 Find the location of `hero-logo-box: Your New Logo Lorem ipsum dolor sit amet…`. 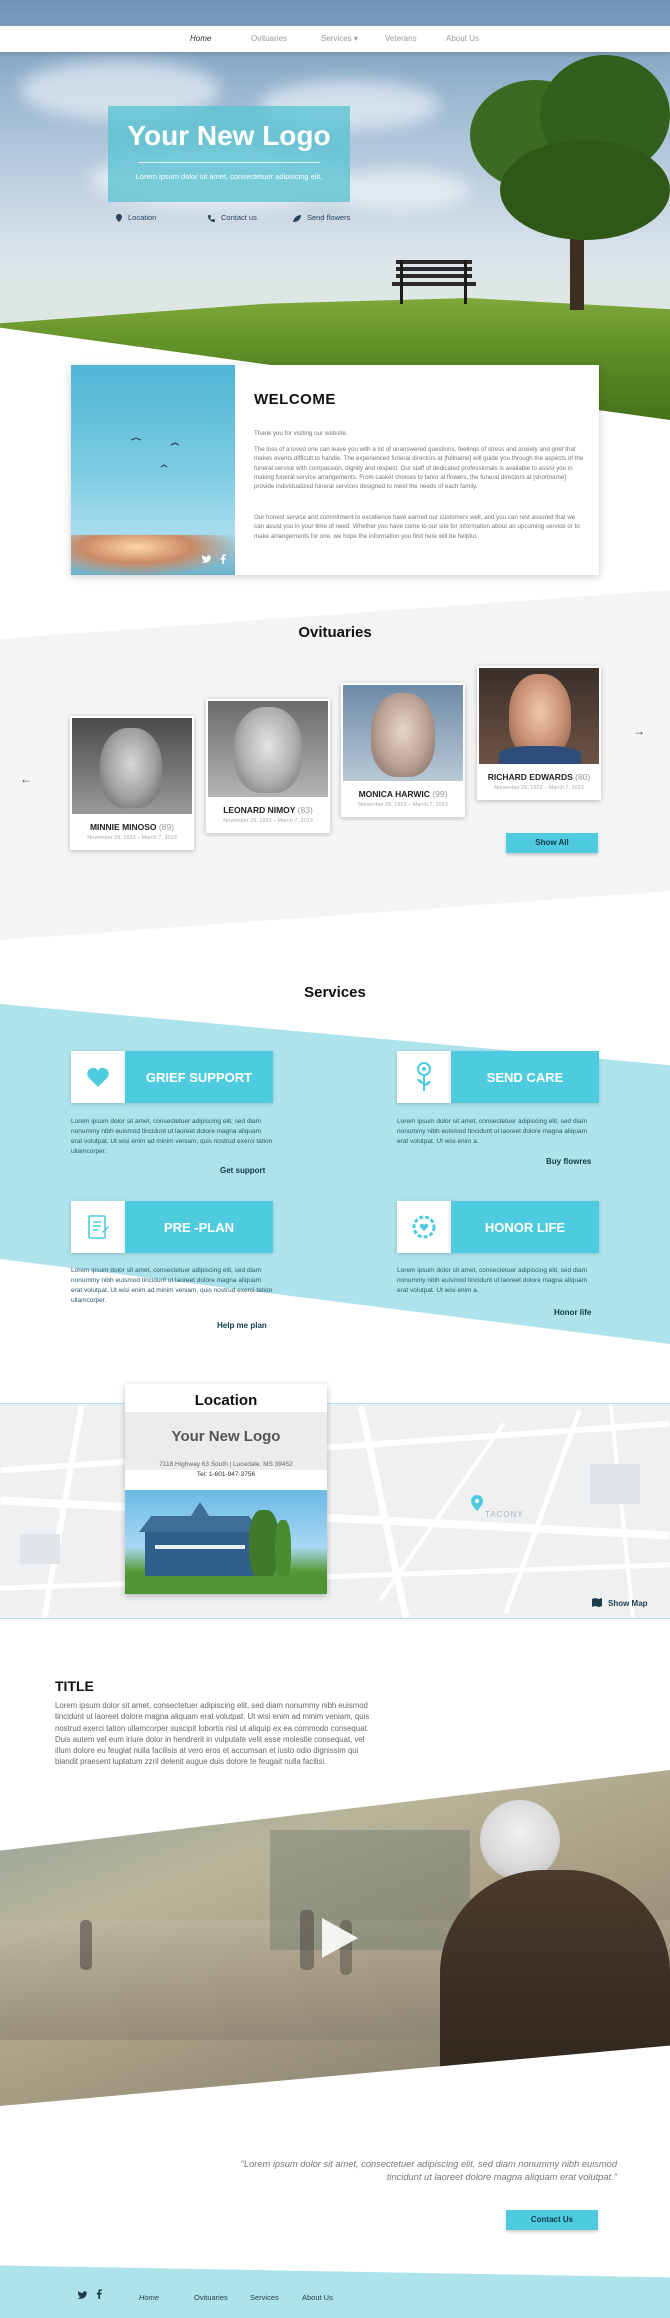

hero-logo-box: Your New Logo Lorem ipsum dolor sit amet… is located at coordinates (229, 154).